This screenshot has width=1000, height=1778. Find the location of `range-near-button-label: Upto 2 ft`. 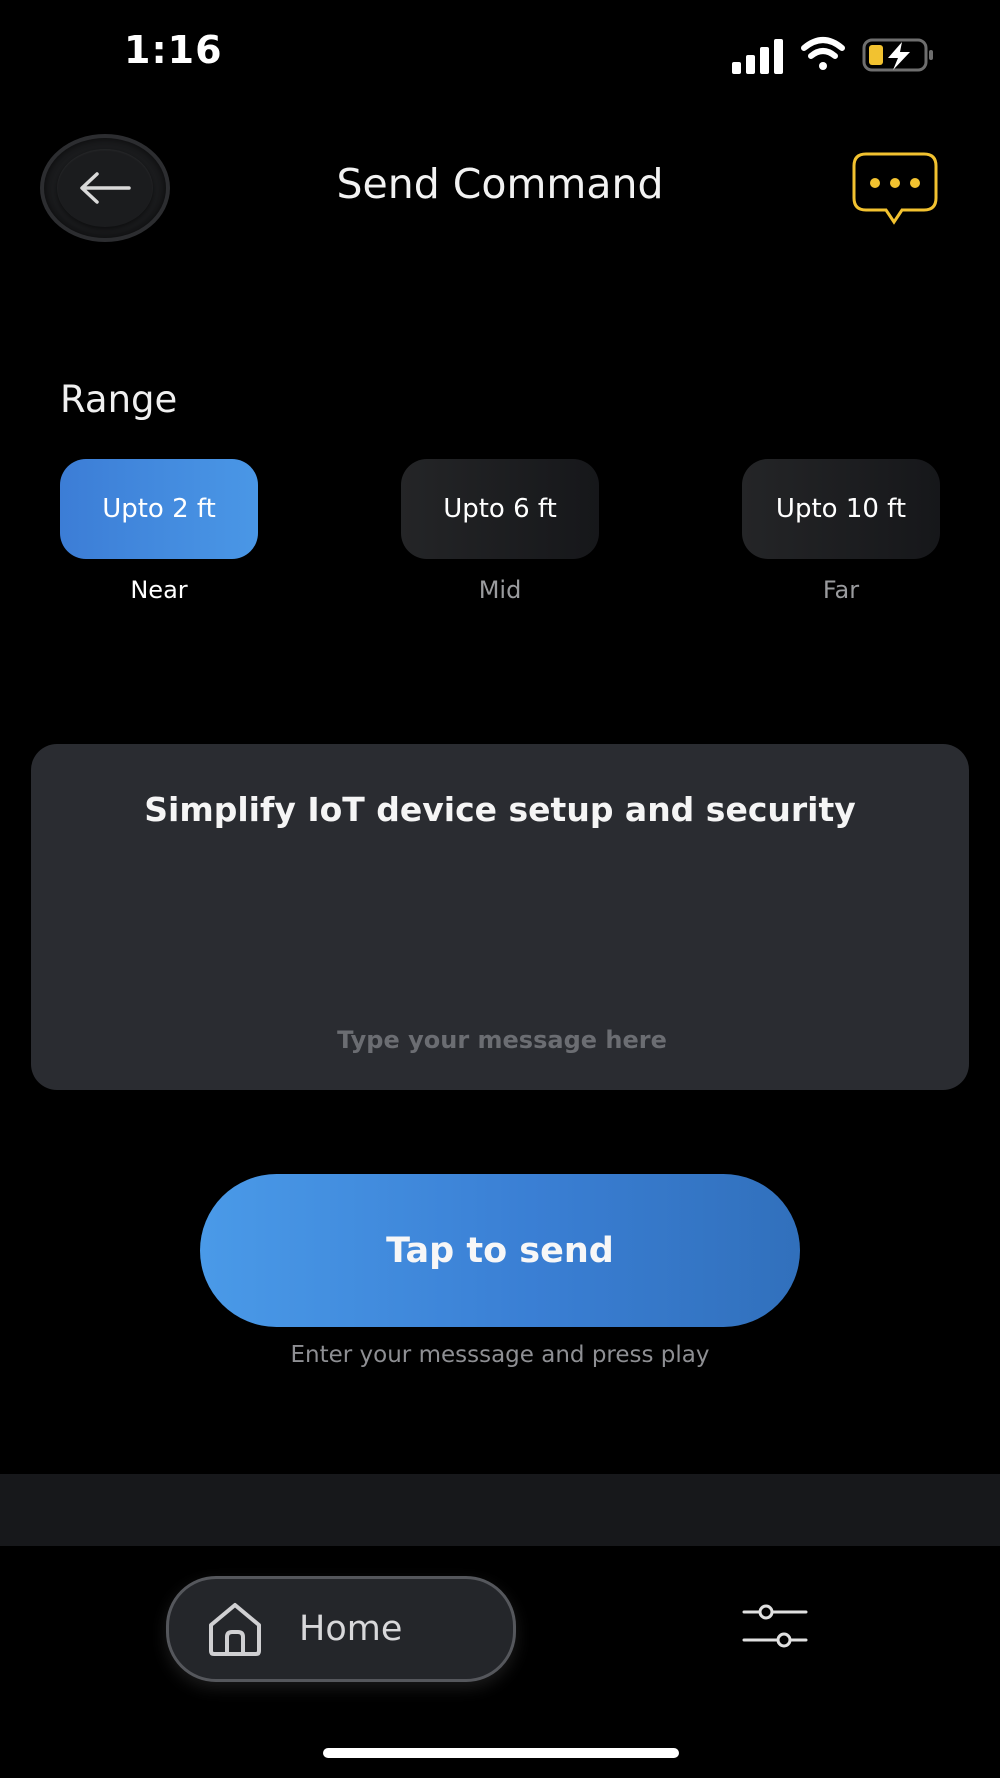

range-near-button-label: Upto 2 ft is located at coordinates (159, 509).